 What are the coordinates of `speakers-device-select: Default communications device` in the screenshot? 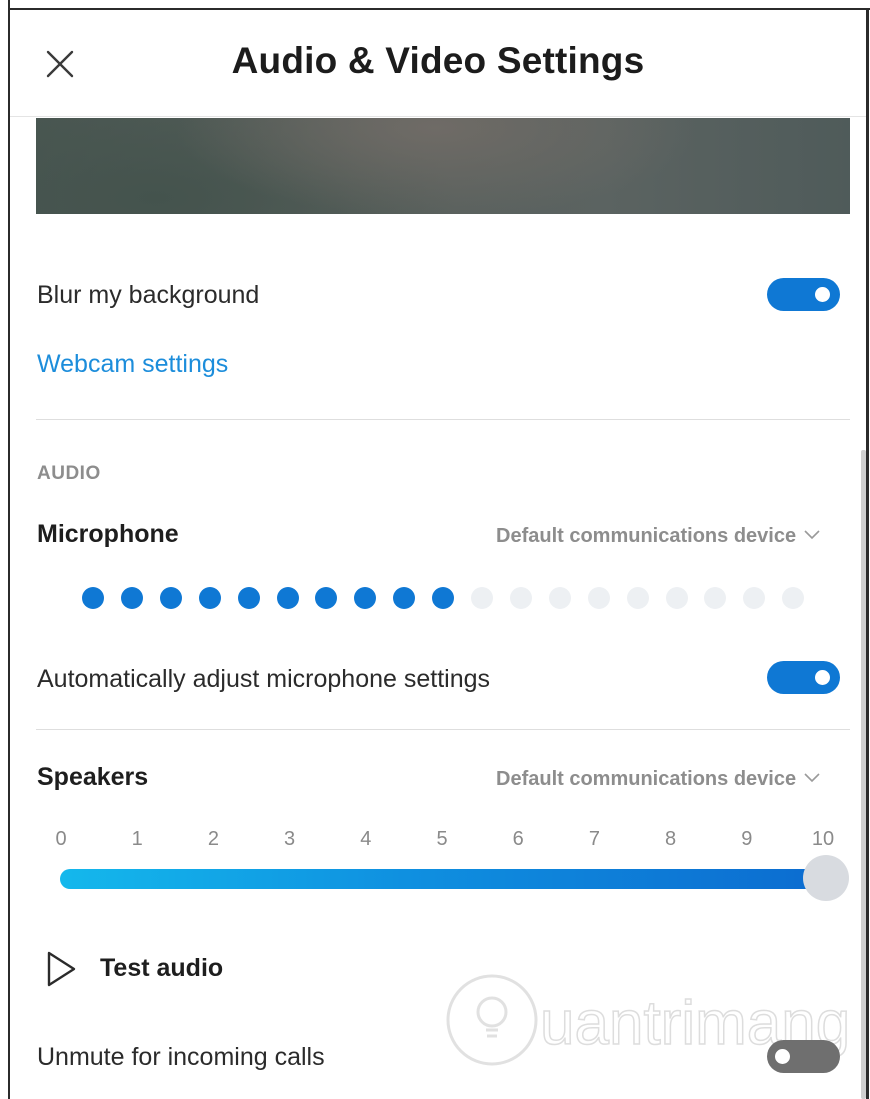 It's located at (658, 778).